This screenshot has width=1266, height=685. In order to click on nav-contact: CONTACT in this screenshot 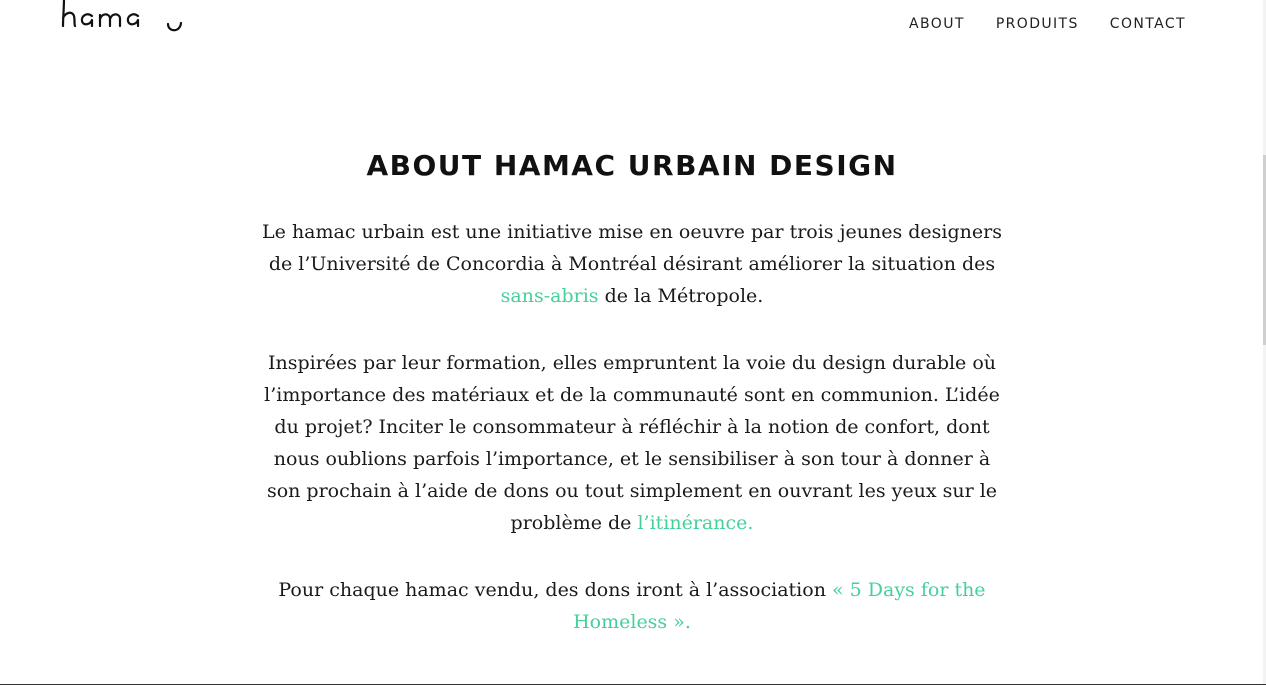, I will do `click(1148, 24)`.